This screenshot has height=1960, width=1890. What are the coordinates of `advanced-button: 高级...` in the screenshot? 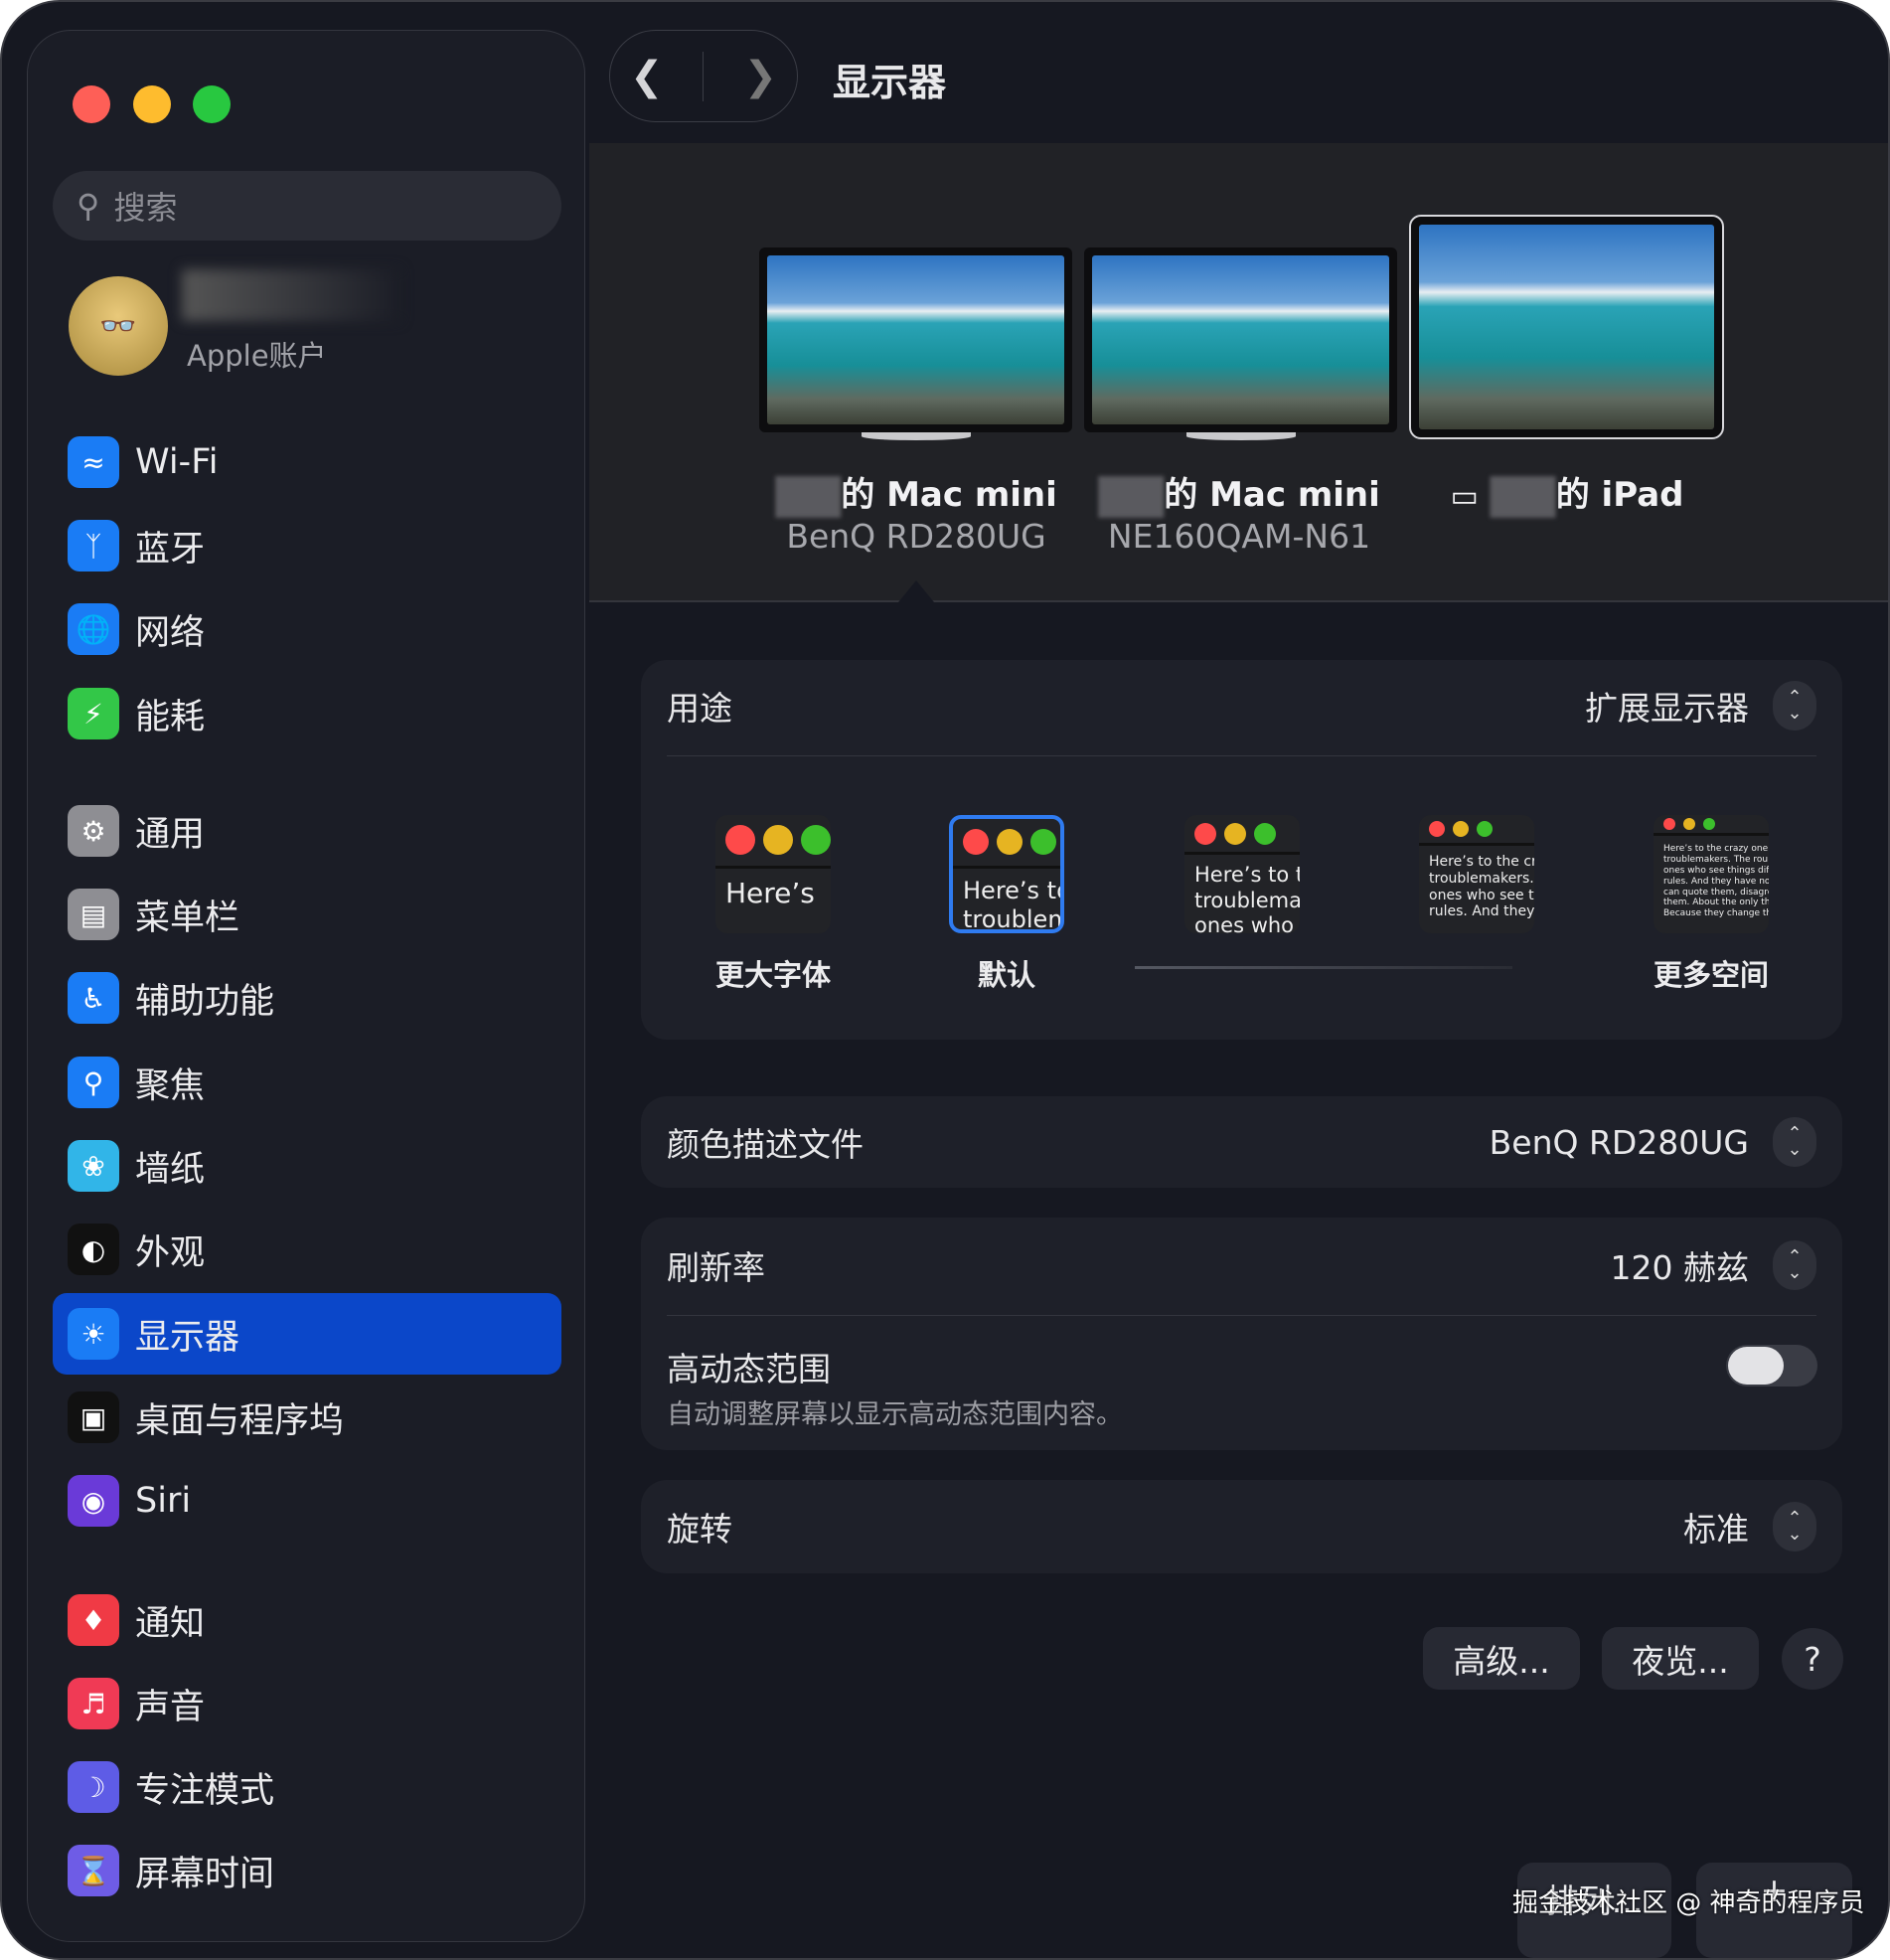 It's located at (1501, 1659).